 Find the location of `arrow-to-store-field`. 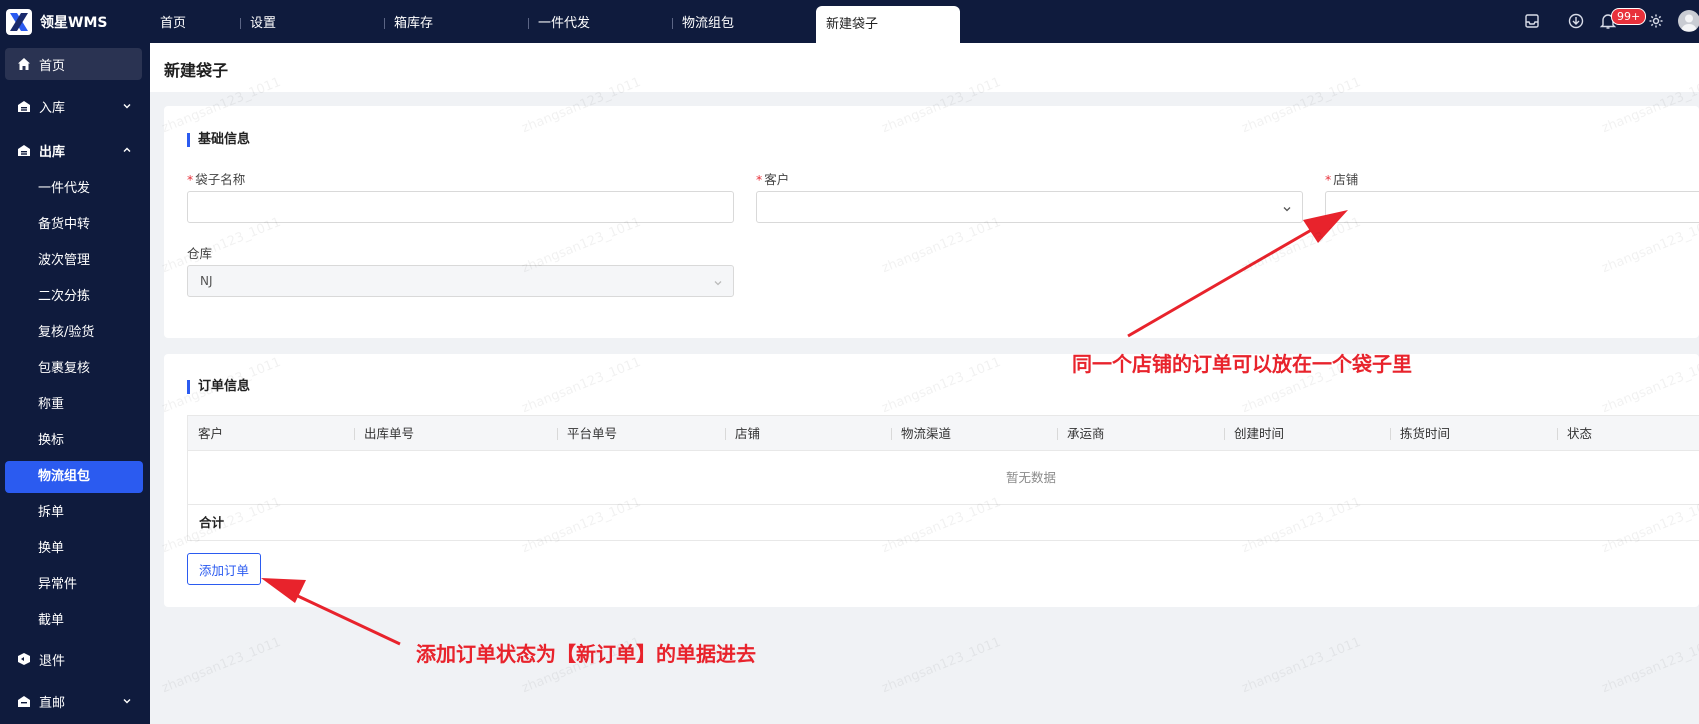

arrow-to-store-field is located at coordinates (1237, 274).